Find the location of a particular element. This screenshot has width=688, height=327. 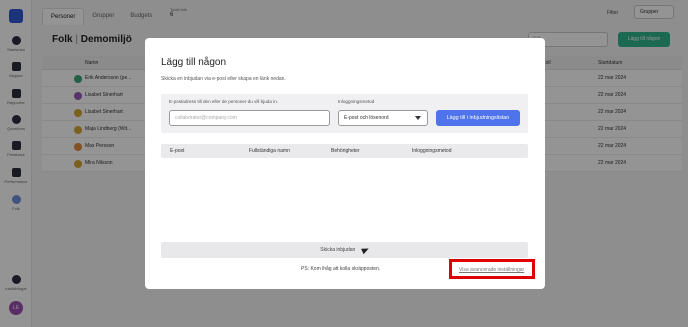

column-permissions: Behörigheter is located at coordinates (345, 151).